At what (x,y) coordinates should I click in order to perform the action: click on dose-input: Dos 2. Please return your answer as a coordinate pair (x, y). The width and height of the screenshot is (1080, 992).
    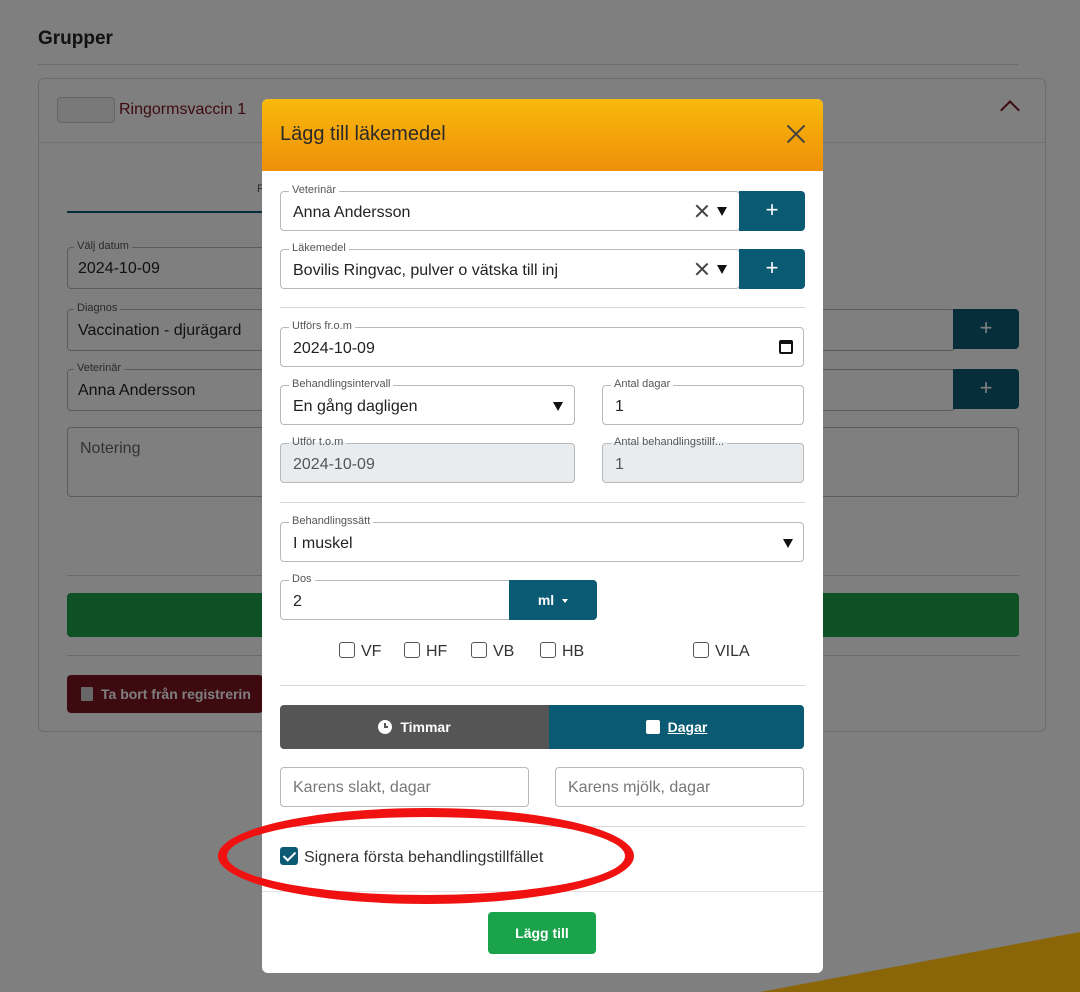
    Looking at the image, I should click on (395, 596).